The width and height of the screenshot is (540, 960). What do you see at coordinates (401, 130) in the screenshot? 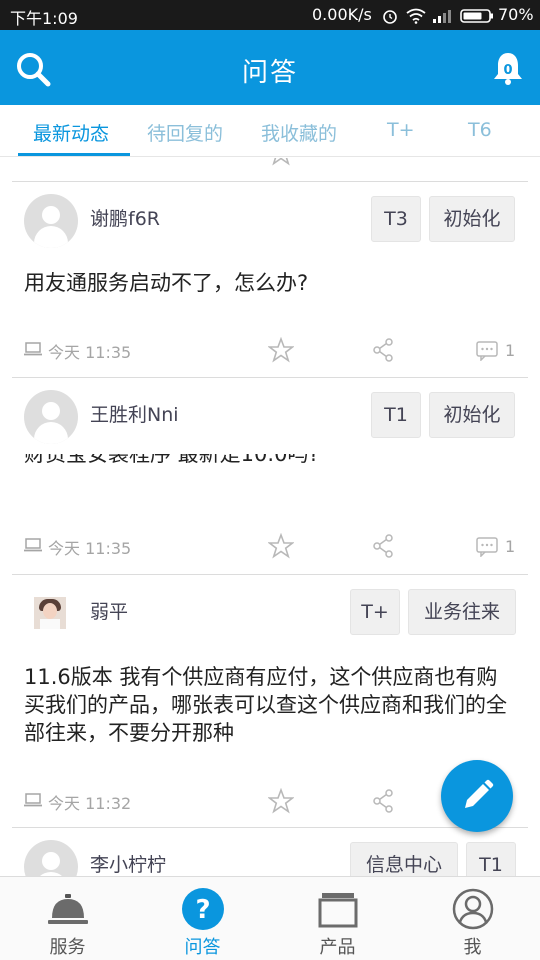
I see `tab-t-plus: T+` at bounding box center [401, 130].